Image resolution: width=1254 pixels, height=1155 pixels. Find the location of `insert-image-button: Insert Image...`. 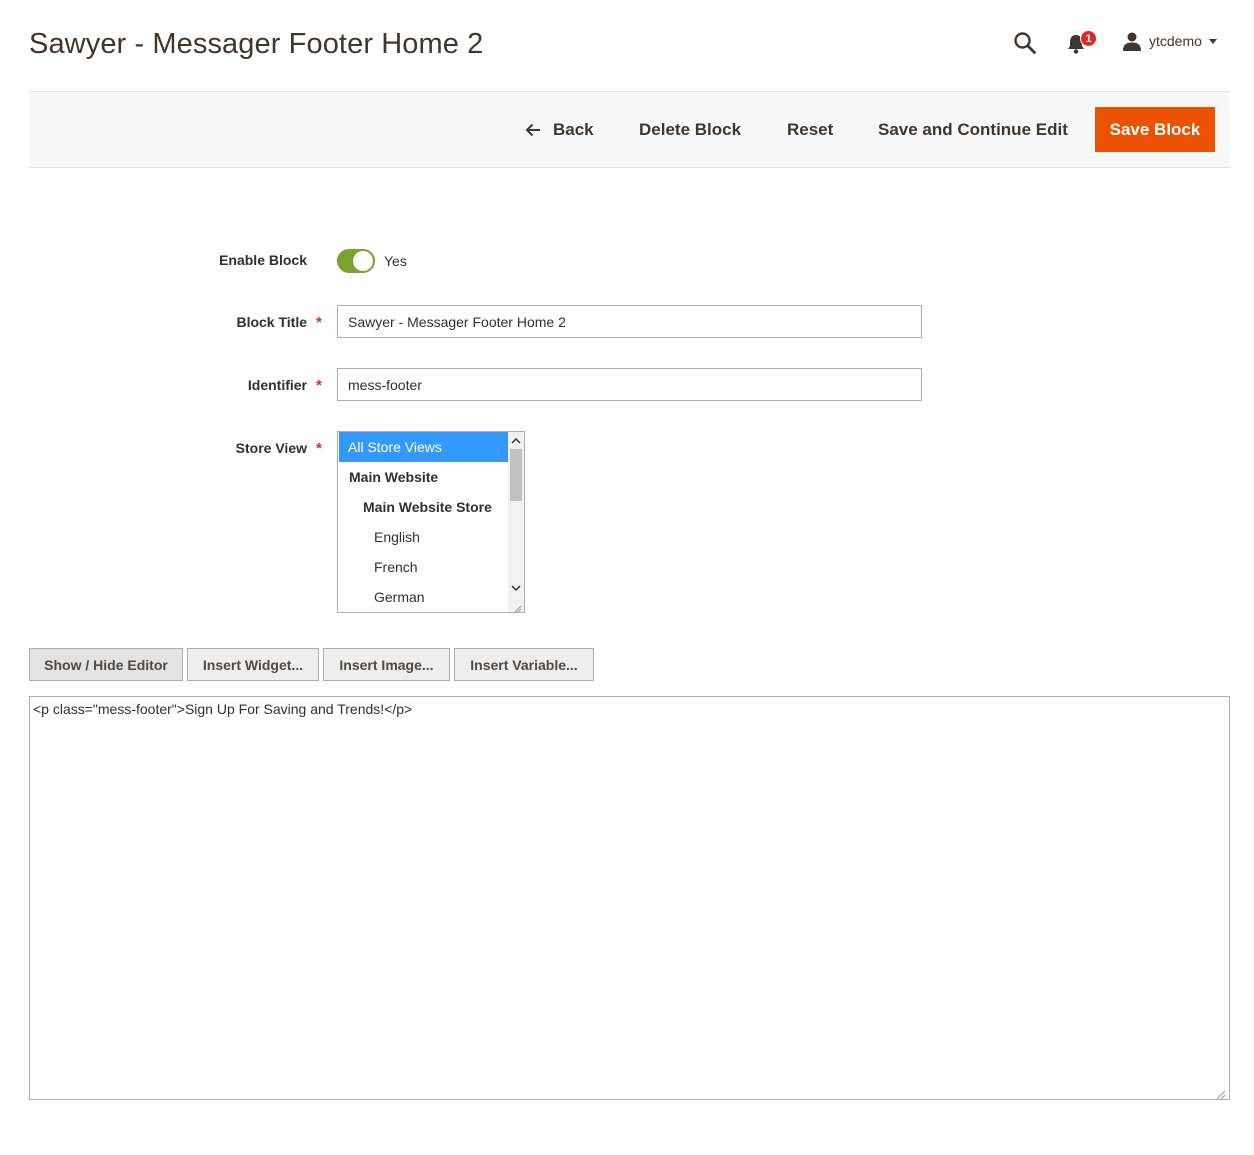

insert-image-button: Insert Image... is located at coordinates (386, 664).